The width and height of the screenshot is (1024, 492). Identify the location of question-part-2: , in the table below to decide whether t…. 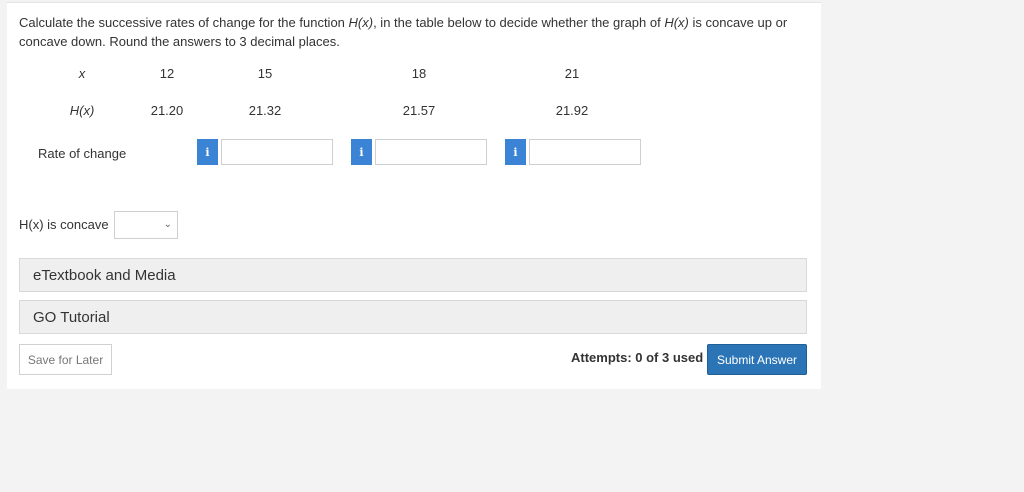
(519, 22).